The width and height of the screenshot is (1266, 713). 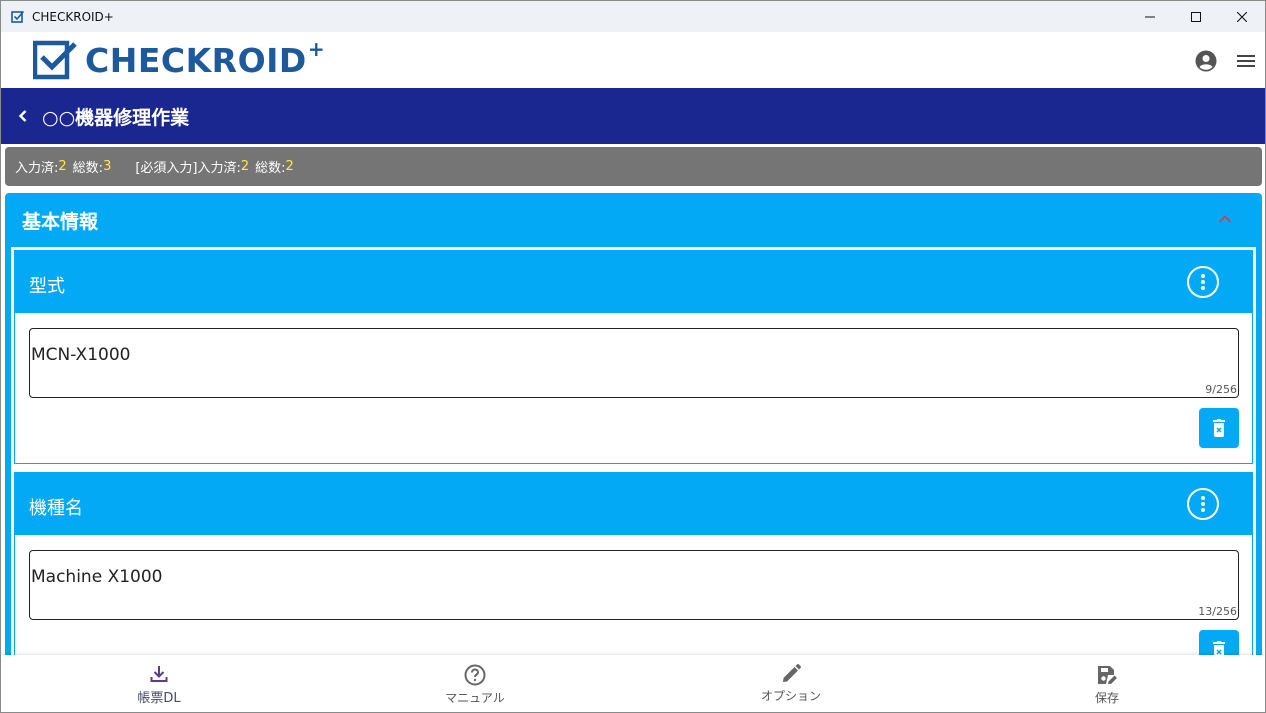 I want to click on chevron-up-icon, so click(x=1225, y=219).